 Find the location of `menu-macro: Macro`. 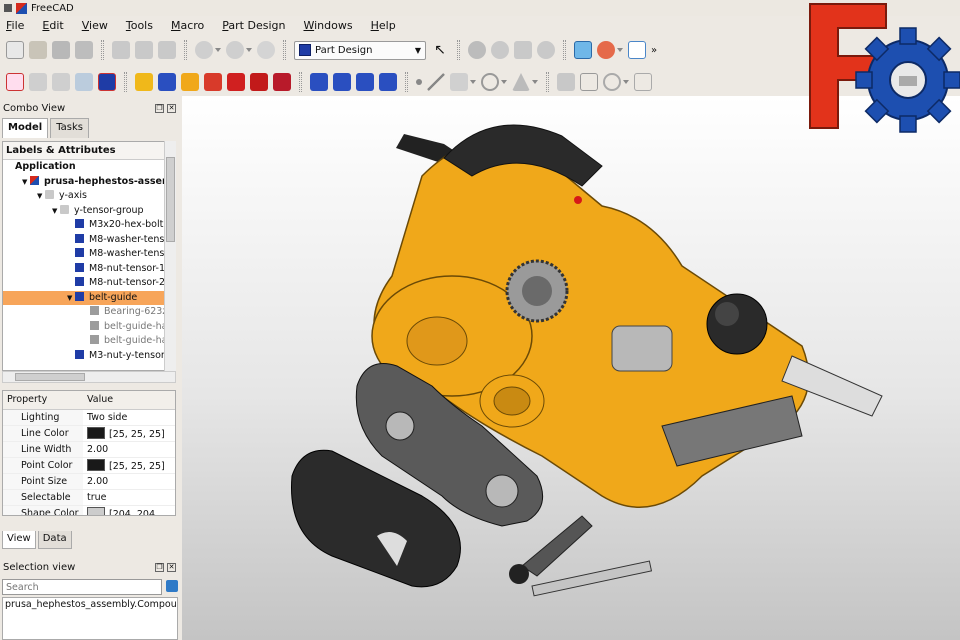

menu-macro: Macro is located at coordinates (187, 25).